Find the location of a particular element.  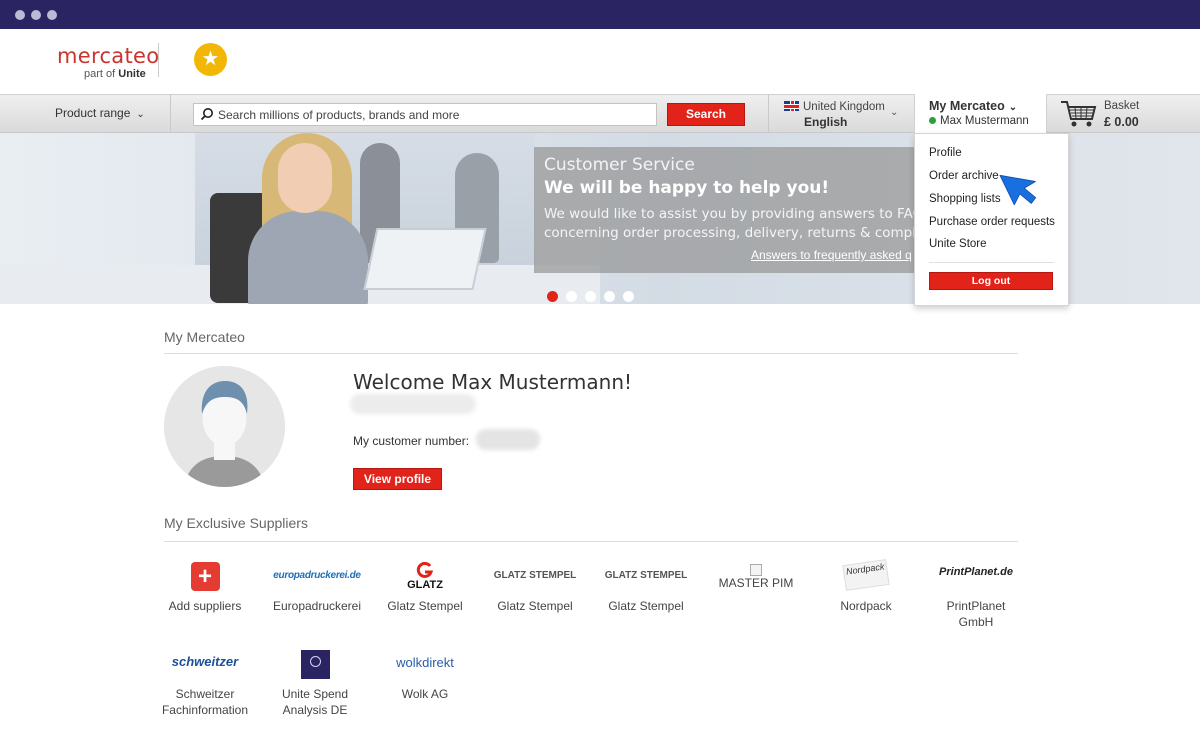

mercateo-logo: mercateo part of Unite is located at coordinates (108, 64).